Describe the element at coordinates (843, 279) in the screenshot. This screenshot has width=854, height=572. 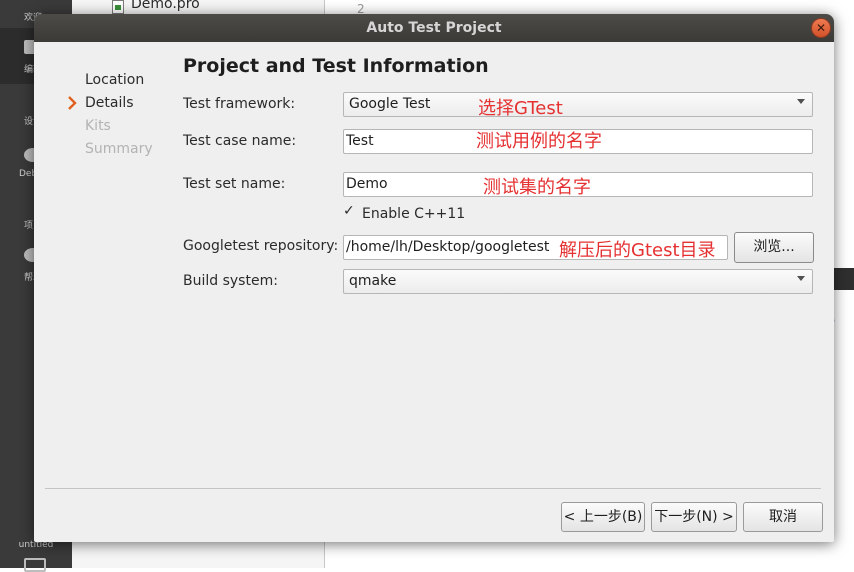
I see `editor-side-panel` at that location.